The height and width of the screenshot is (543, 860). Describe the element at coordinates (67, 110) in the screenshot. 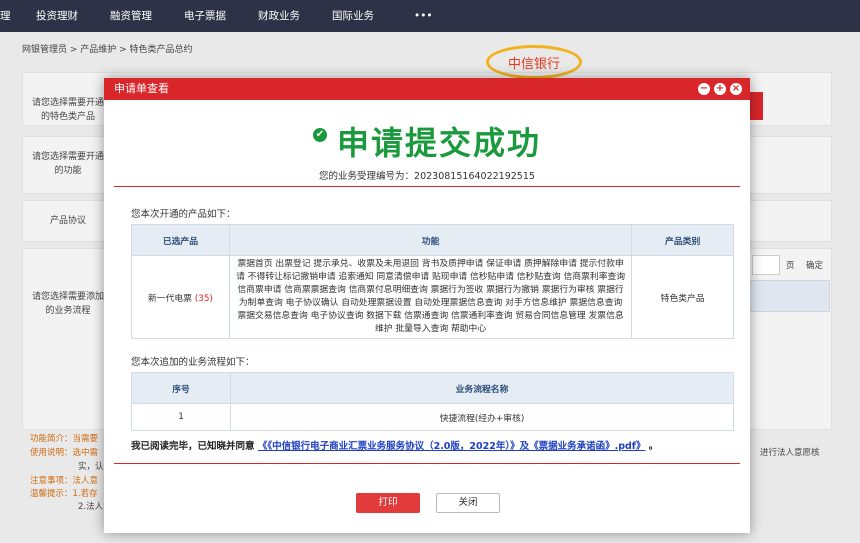

I see `bg-row-label: 请您选择需要开通 的特色类产品` at that location.